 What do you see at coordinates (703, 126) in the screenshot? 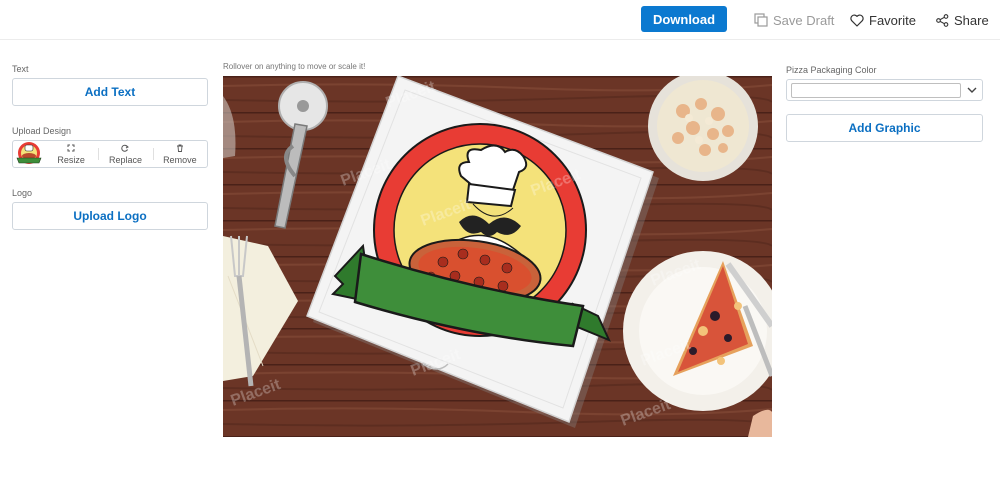
I see `pasta-bowl-prop` at bounding box center [703, 126].